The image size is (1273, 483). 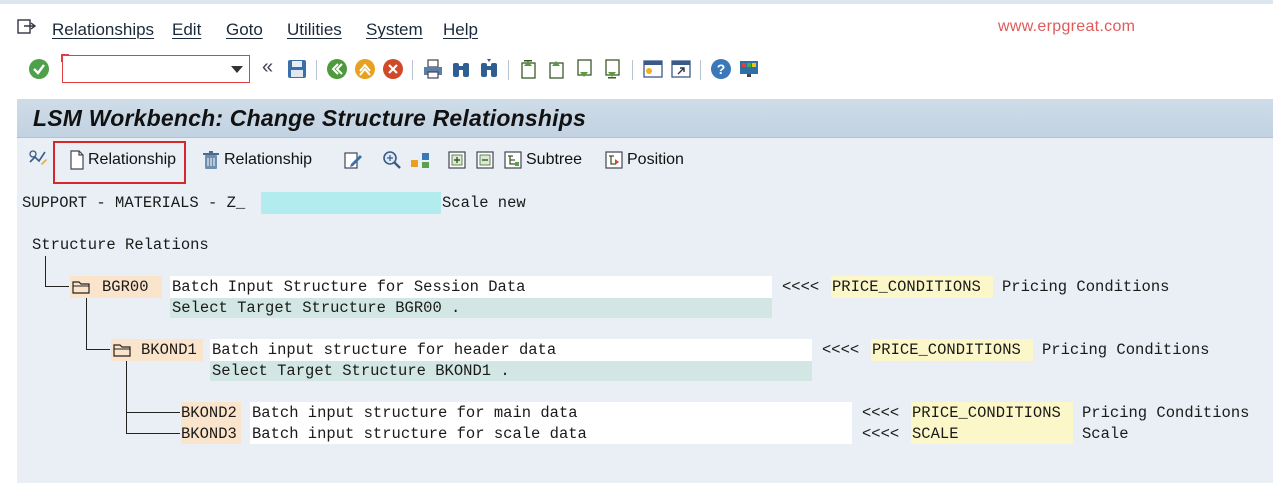 What do you see at coordinates (120, 245) in the screenshot?
I see `tree-root: Structure Relations` at bounding box center [120, 245].